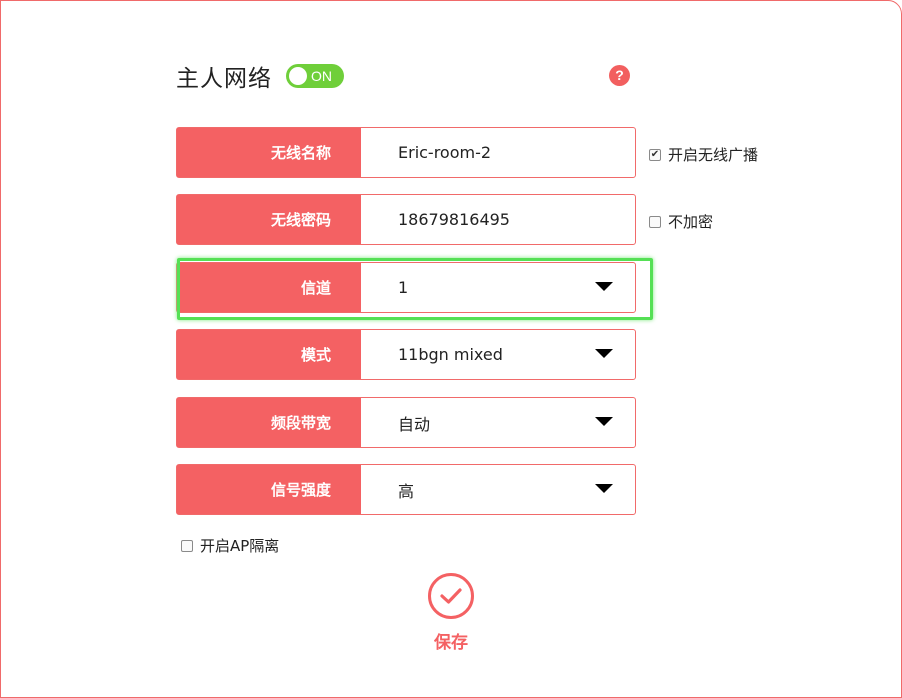  Describe the element at coordinates (691, 222) in the screenshot. I see `no-encrypt-label: 不加密` at that location.